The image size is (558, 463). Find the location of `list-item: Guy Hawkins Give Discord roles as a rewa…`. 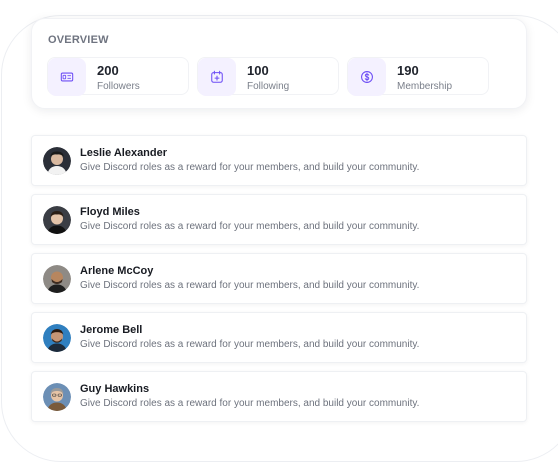

list-item: Guy Hawkins Give Discord roles as a rewa… is located at coordinates (279, 396).